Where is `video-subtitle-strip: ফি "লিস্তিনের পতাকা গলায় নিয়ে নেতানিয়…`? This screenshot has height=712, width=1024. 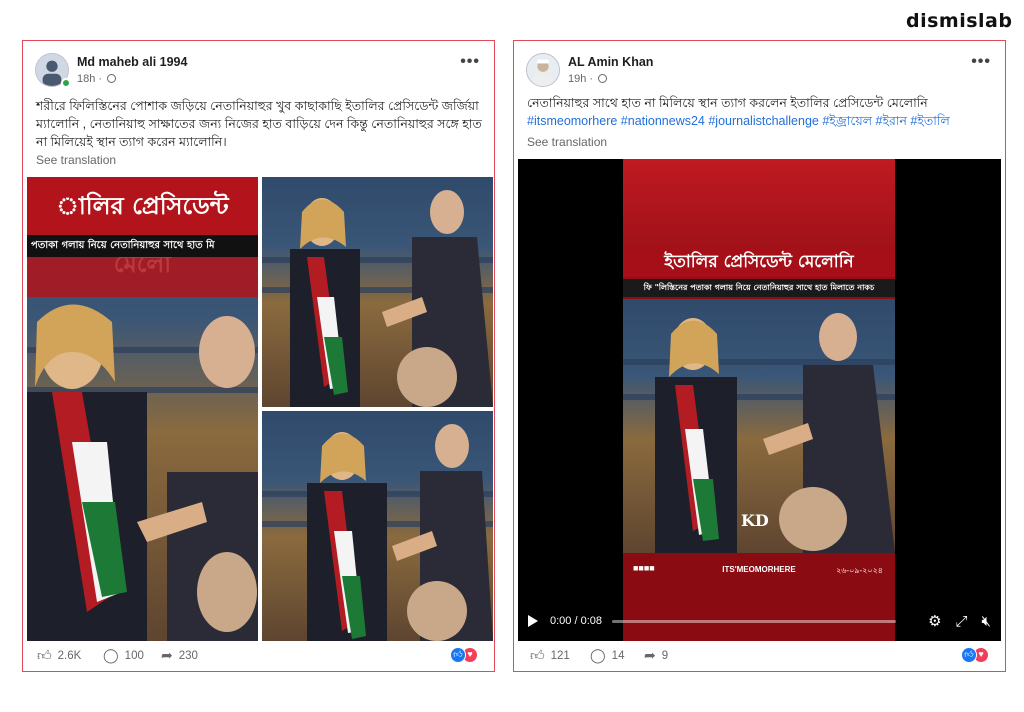
video-subtitle-strip: ফি "লিস্তিনের পতাকা গলায় নিয়ে নেতানিয়… is located at coordinates (759, 288).